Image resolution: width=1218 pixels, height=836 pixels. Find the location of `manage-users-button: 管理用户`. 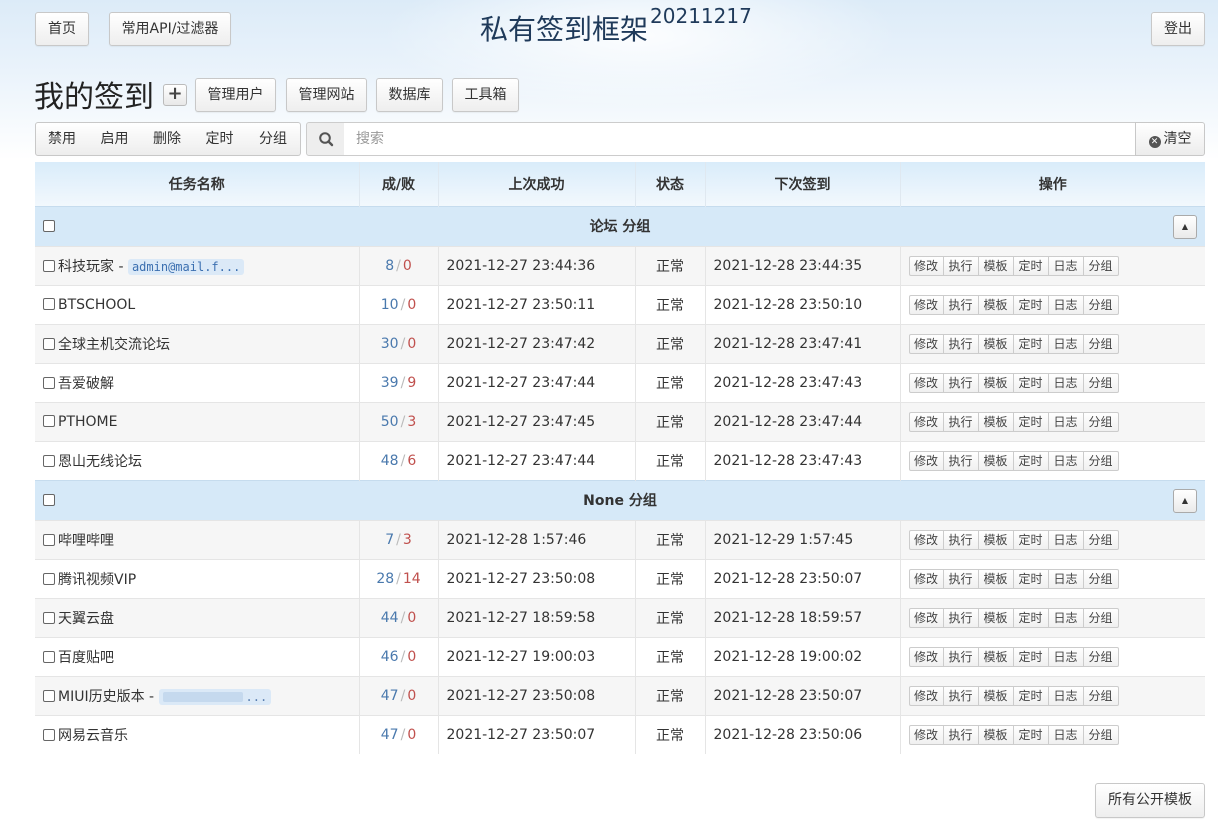

manage-users-button: 管理用户 is located at coordinates (235, 95).